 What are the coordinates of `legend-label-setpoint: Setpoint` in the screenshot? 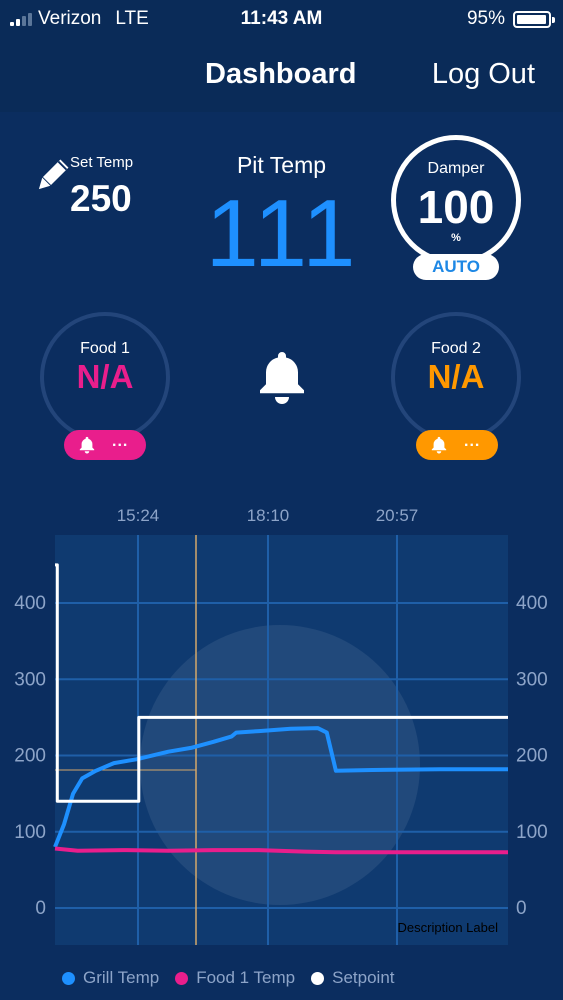 It's located at (363, 977).